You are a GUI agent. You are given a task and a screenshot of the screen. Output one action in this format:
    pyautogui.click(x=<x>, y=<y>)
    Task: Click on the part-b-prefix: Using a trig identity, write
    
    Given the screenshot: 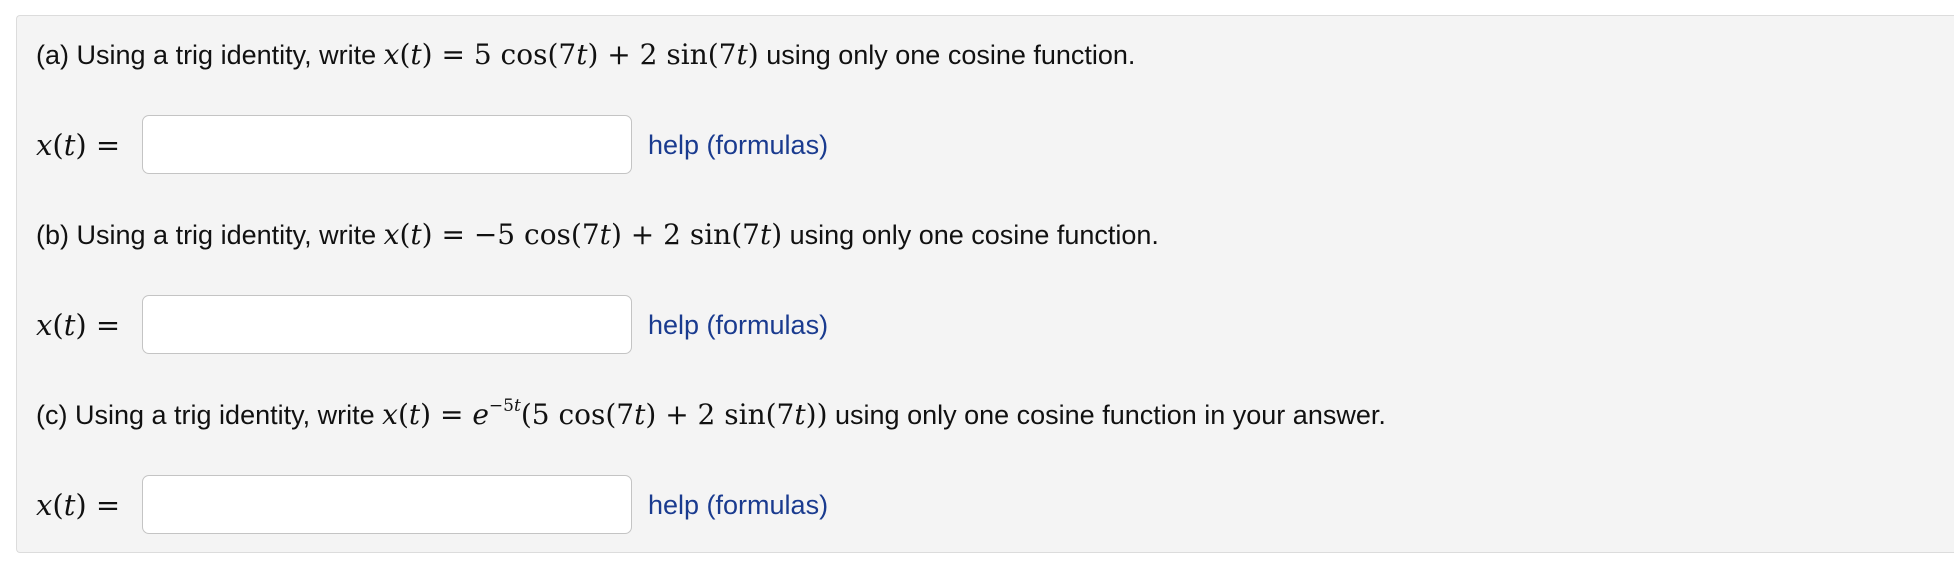 What is the action you would take?
    pyautogui.click(x=226, y=235)
    